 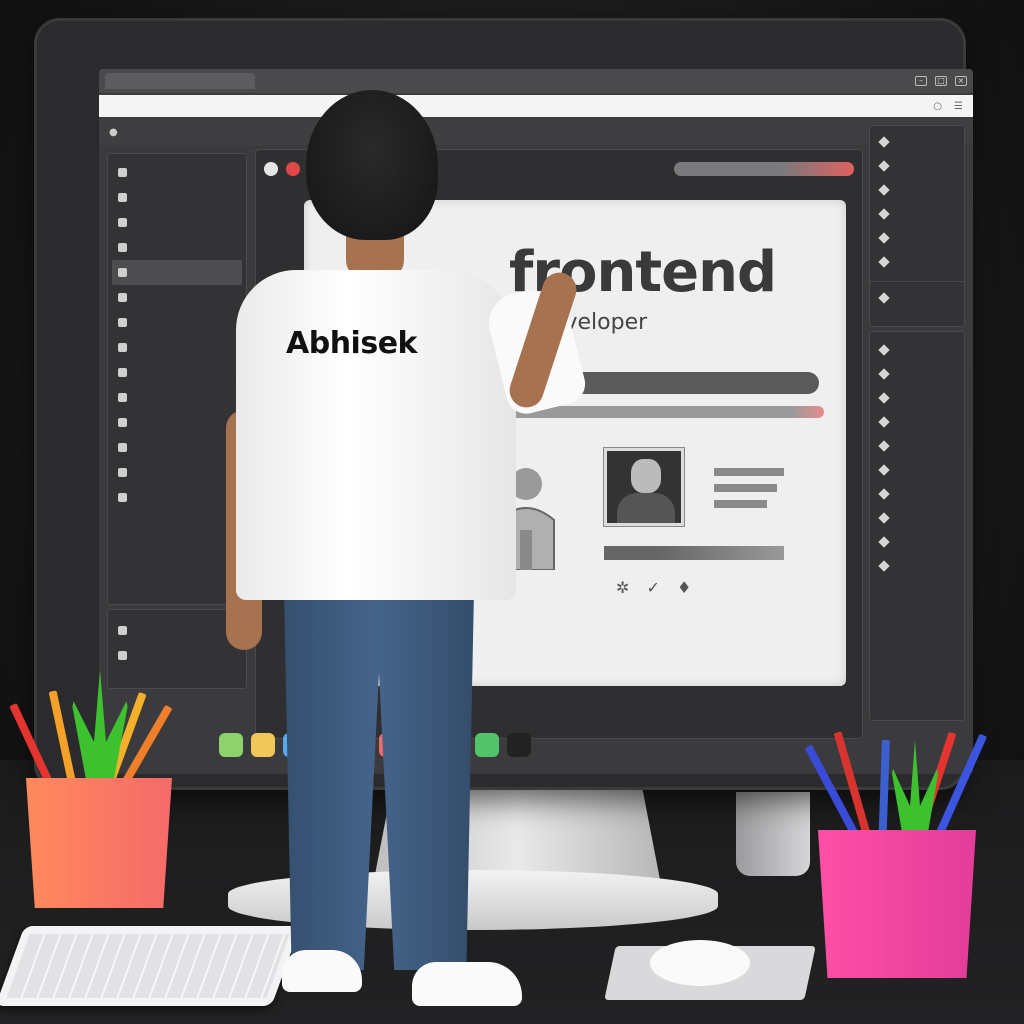 I want to click on menu-icon: ☰, so click(x=958, y=106).